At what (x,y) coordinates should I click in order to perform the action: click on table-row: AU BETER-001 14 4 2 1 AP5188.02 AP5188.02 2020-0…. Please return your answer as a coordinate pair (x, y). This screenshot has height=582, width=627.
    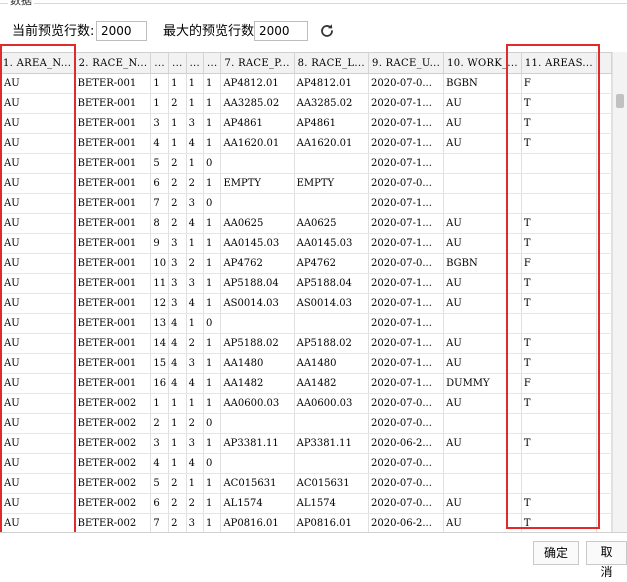
    Looking at the image, I should click on (306, 343).